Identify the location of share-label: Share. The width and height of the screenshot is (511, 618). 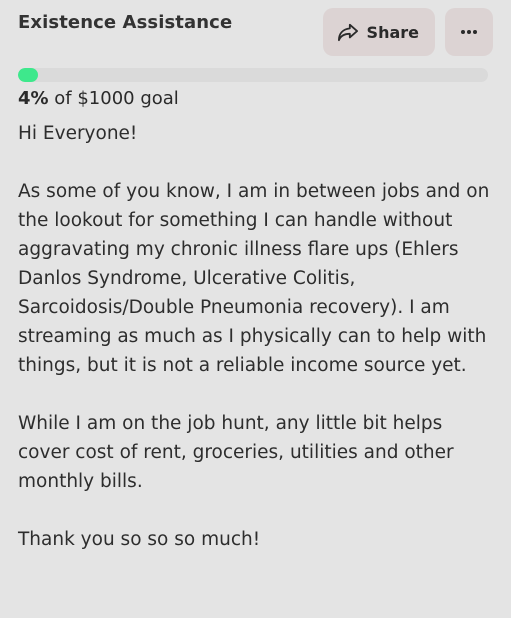
(392, 32).